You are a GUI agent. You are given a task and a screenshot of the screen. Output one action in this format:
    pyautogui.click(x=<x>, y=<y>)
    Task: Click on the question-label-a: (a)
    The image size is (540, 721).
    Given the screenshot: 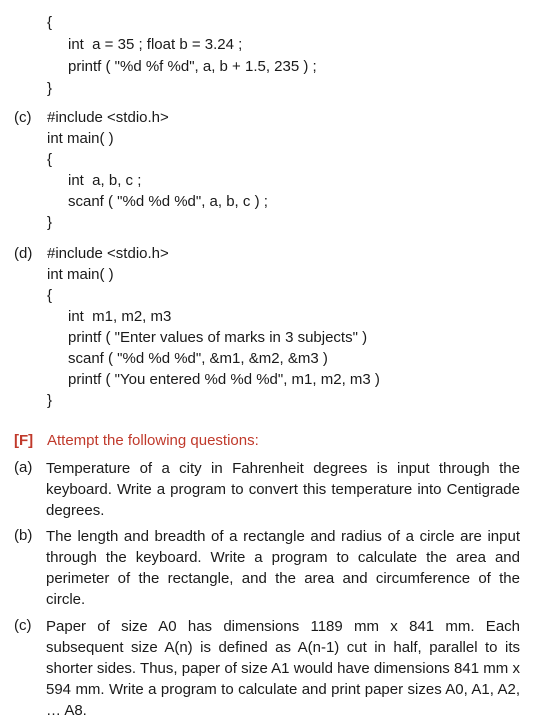 What is the action you would take?
    pyautogui.click(x=23, y=467)
    